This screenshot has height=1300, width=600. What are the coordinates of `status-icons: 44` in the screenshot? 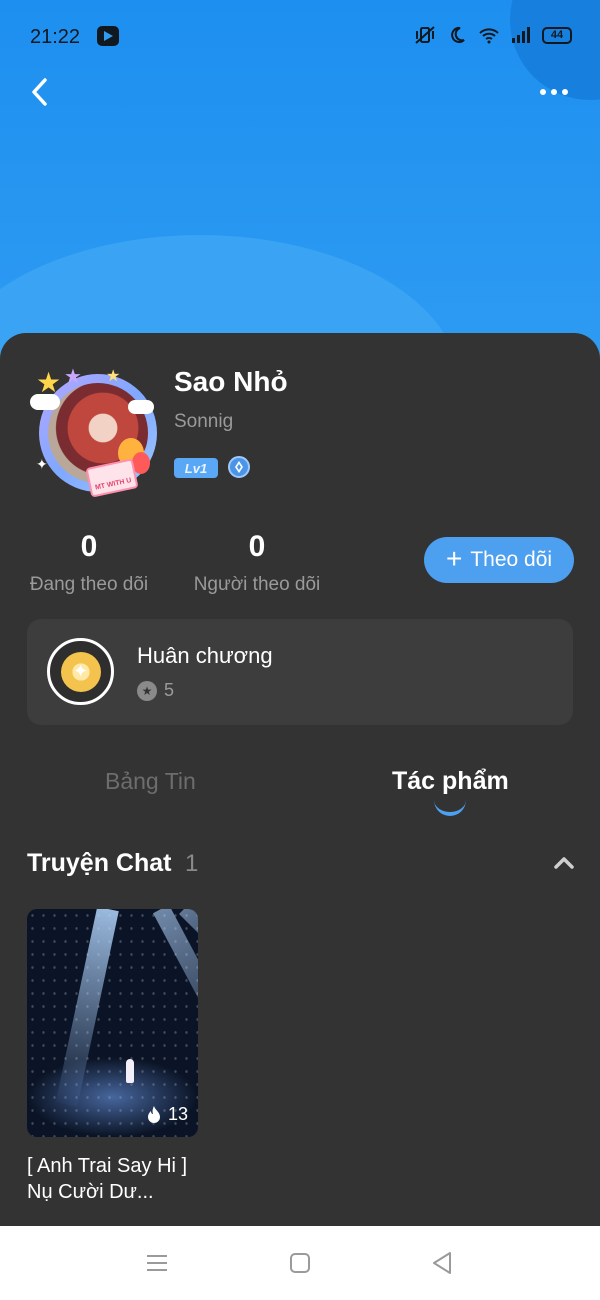 It's located at (493, 35).